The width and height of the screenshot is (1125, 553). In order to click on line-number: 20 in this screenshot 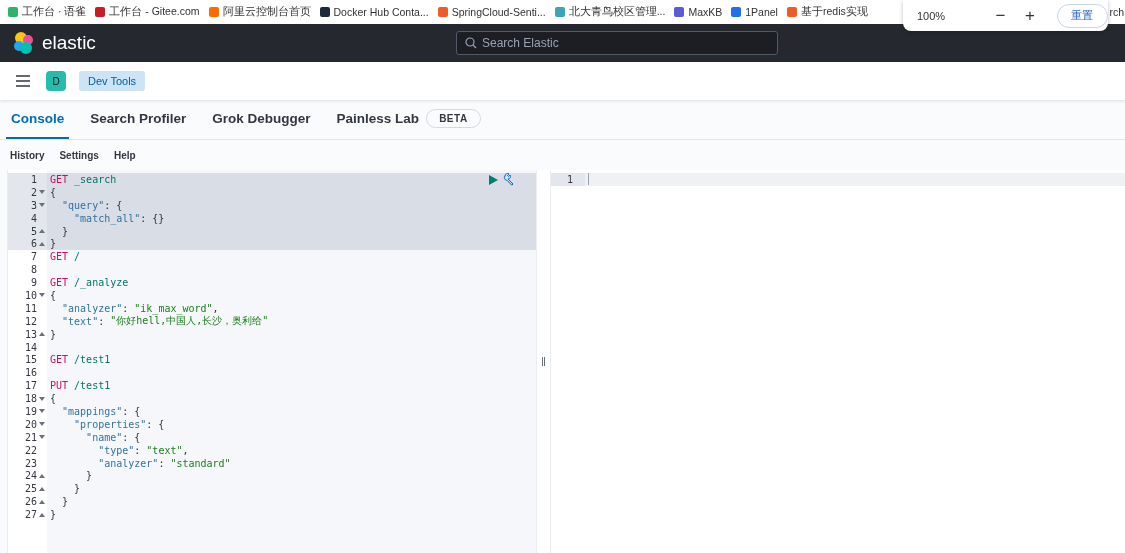, I will do `click(30, 424)`.